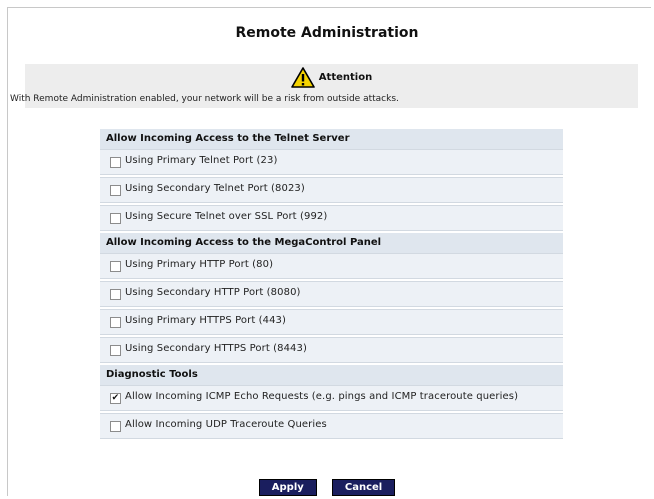 The width and height of the screenshot is (654, 499). Describe the element at coordinates (331, 322) in the screenshot. I see `option-row: Using Primary HTTPS Port (443)` at that location.